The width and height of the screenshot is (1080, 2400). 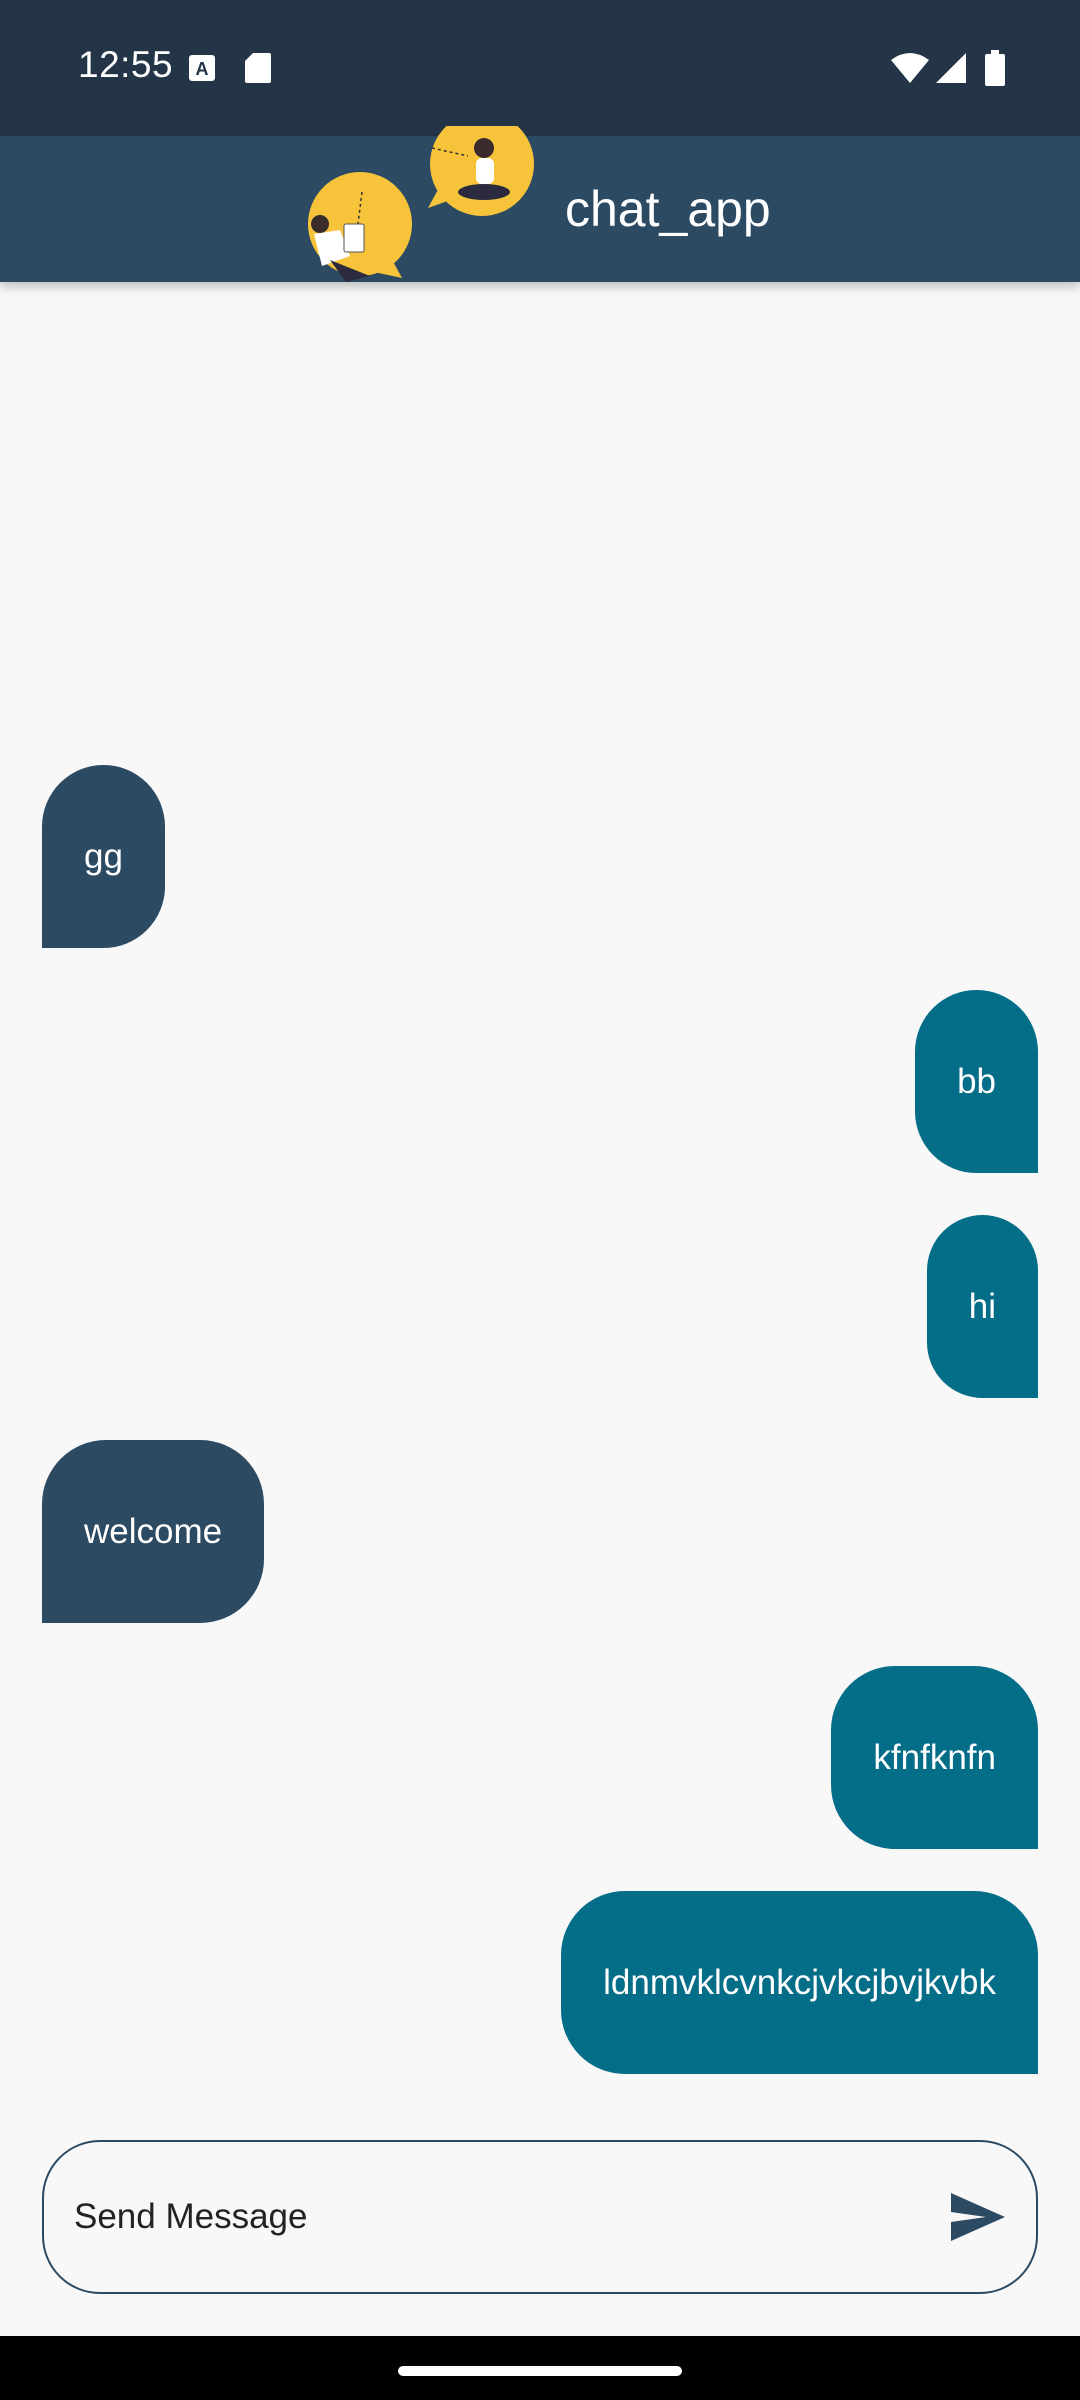 I want to click on wifi-icon, so click(x=910, y=68).